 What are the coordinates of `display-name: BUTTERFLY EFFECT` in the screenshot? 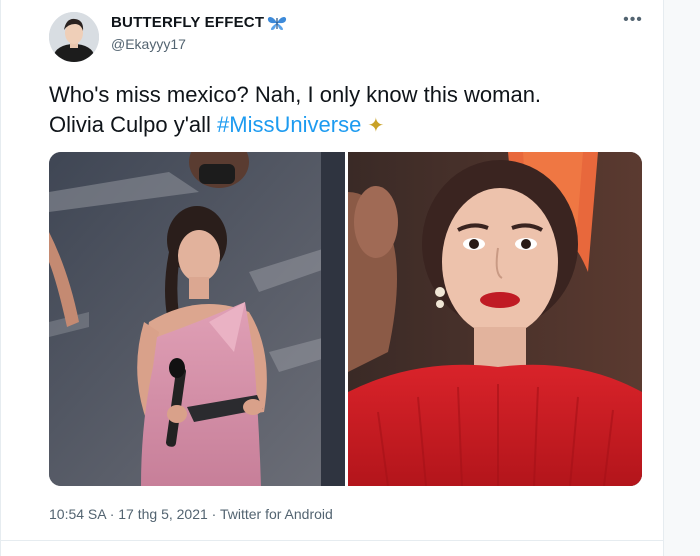 It's located at (187, 22).